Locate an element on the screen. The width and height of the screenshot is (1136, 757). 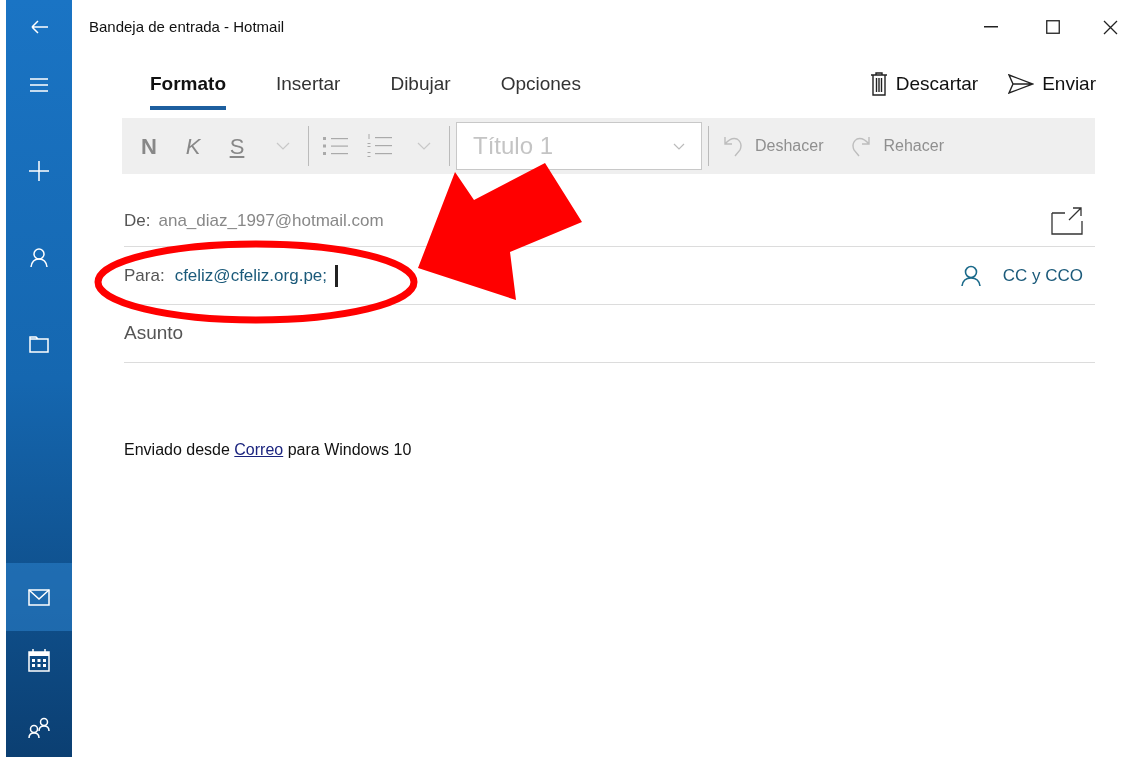
plus-icon is located at coordinates (39, 171).